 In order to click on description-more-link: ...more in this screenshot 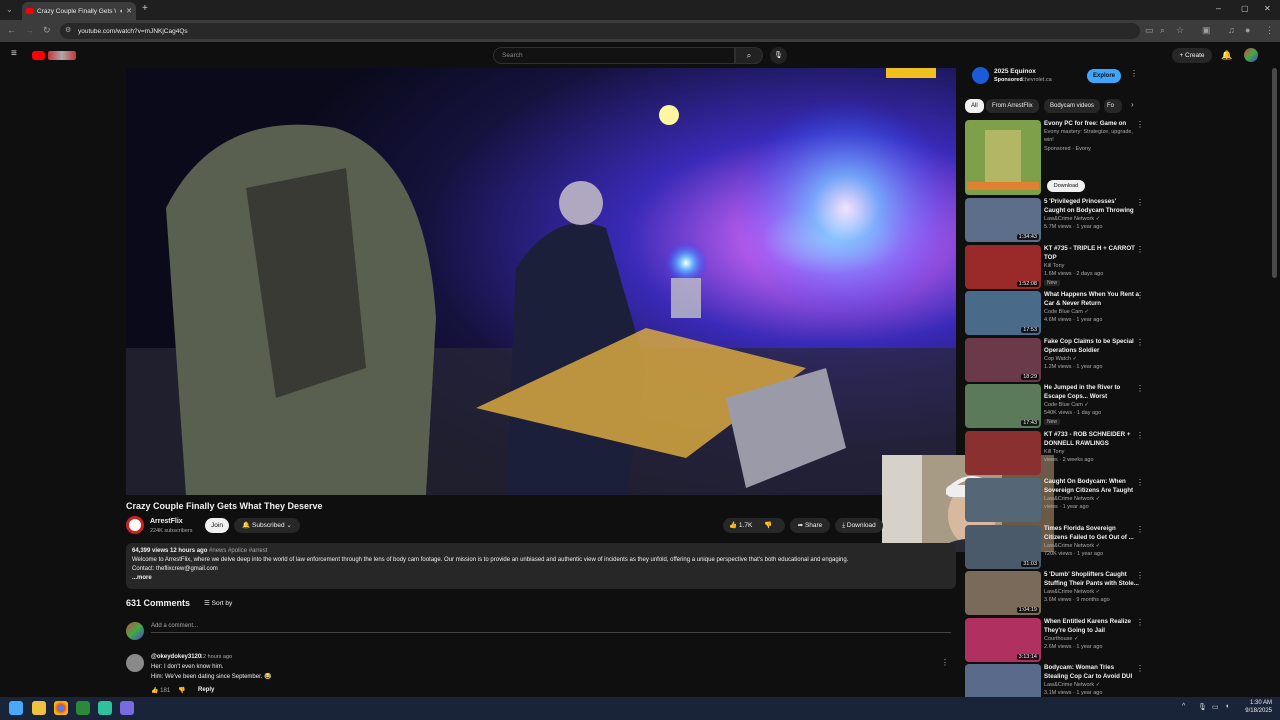, I will do `click(541, 578)`.